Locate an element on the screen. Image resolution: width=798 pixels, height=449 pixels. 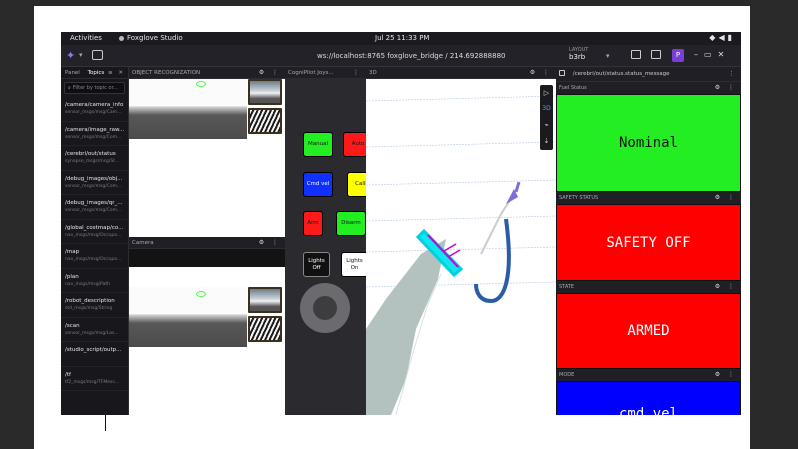
topic-type: std_msgs/msg/String is located at coordinates (89, 308).